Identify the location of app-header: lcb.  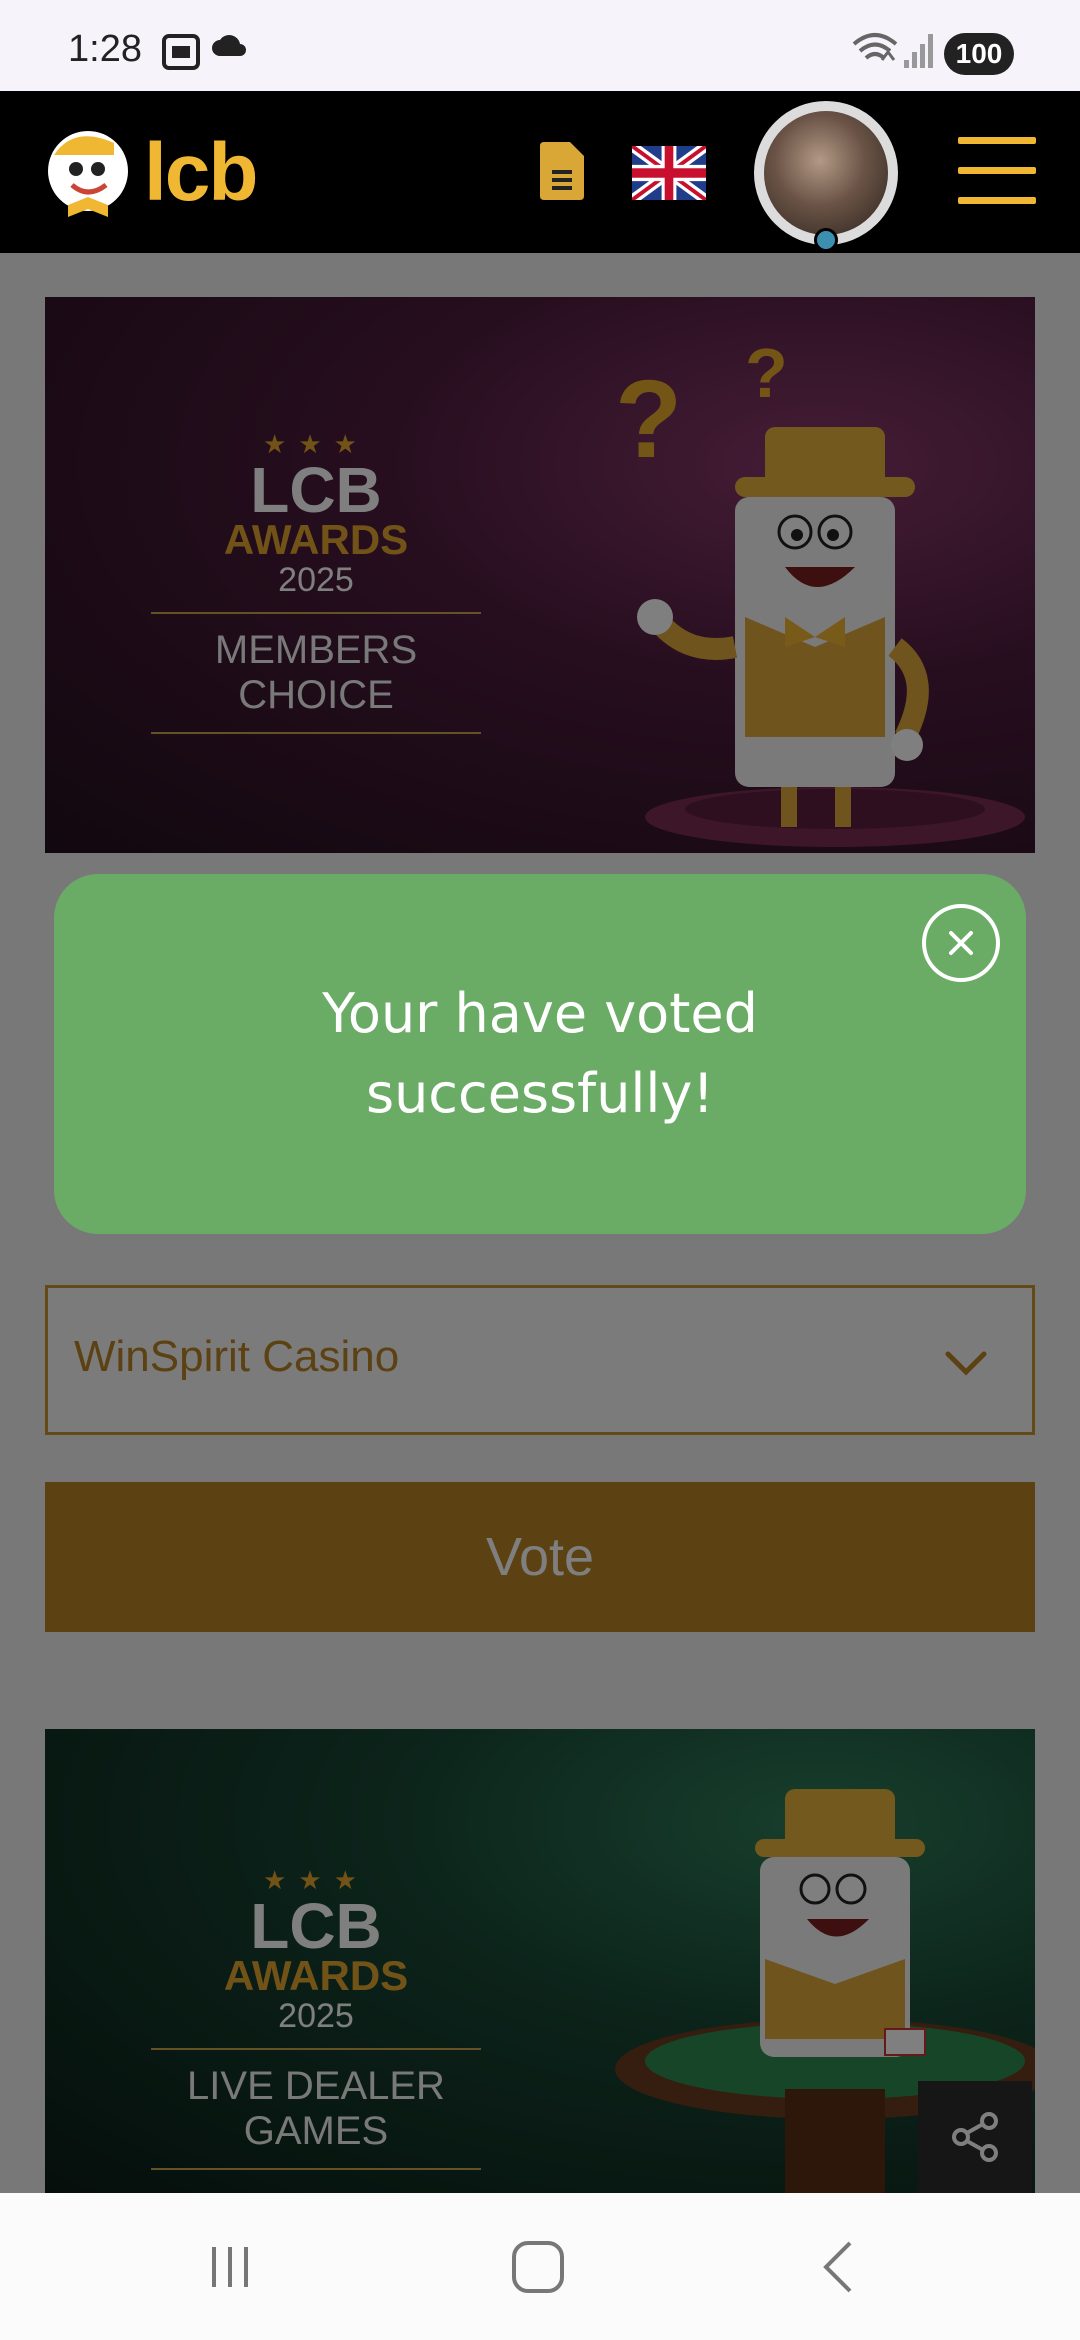
(540, 172).